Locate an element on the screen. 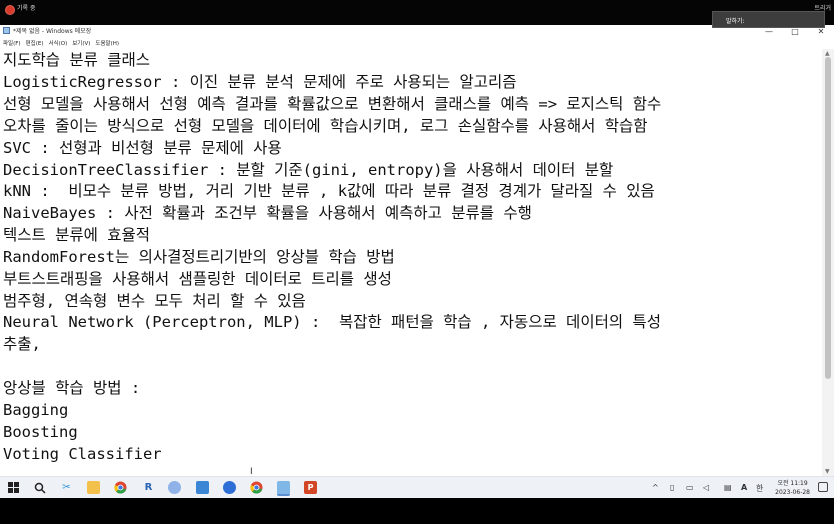 The image size is (834, 524). menu-edit: 편집(E) is located at coordinates (35, 43).